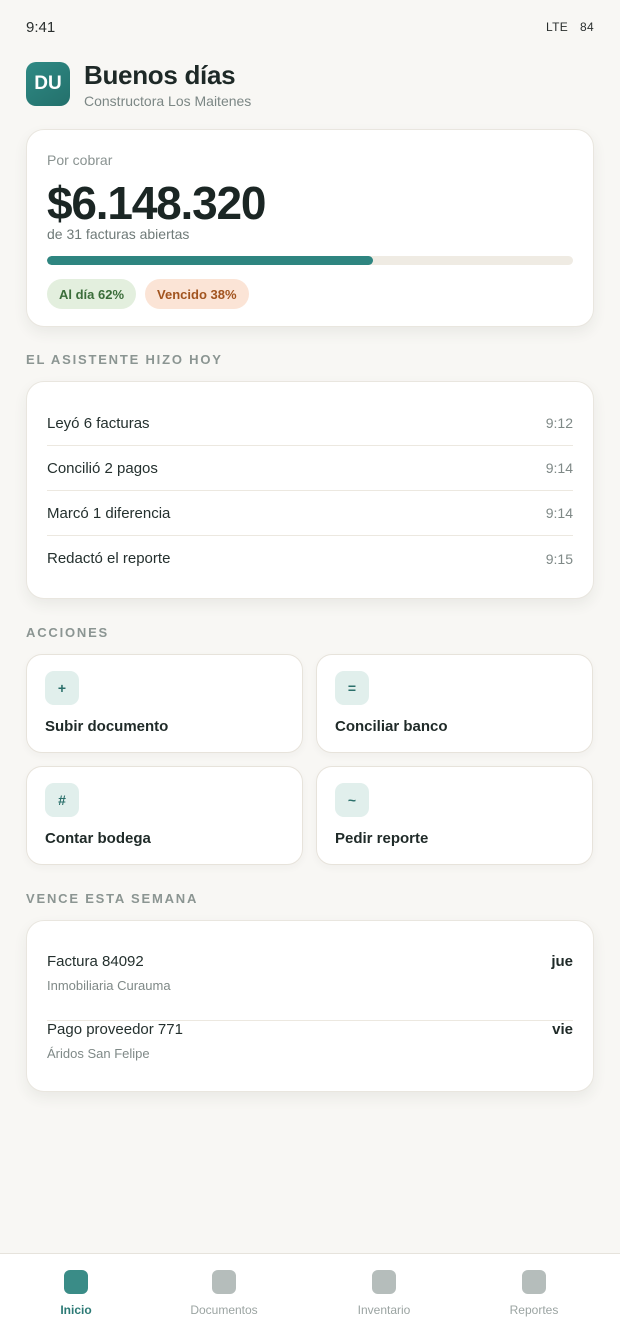  I want to click on due-subtitle: Inmobiliaria Curauma, so click(109, 985).